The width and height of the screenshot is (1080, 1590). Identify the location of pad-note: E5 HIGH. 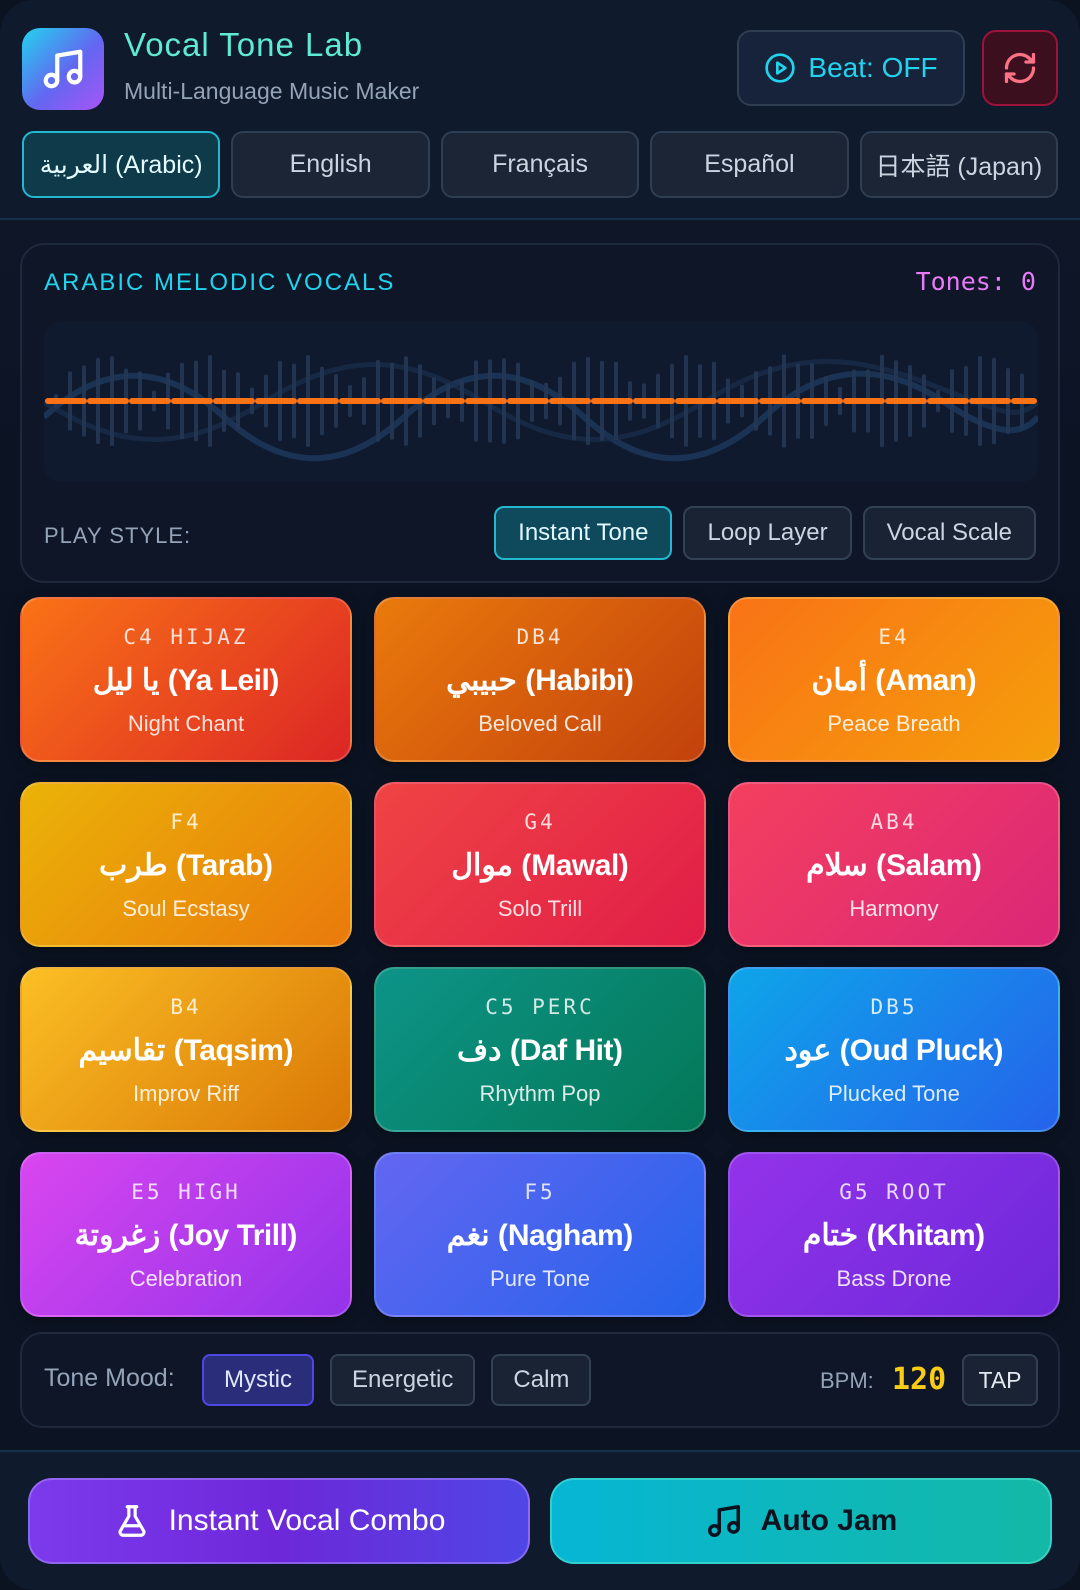
(186, 1192).